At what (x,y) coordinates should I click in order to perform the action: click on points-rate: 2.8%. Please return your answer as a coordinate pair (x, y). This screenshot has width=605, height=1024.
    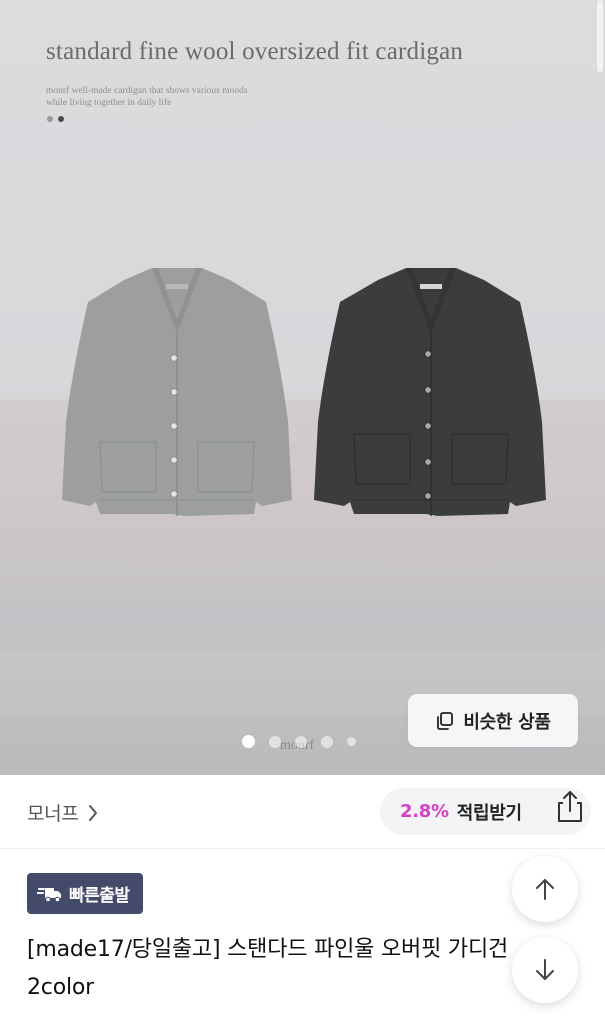
    Looking at the image, I should click on (424, 811).